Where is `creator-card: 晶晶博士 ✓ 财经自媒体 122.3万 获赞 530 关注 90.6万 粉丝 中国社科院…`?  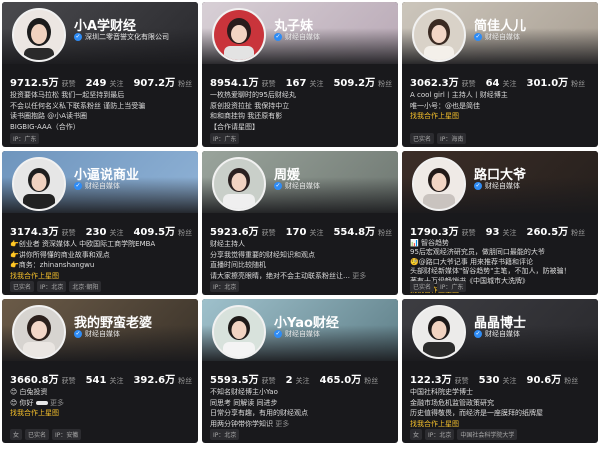 creator-card: 晶晶博士 ✓ 财经自媒体 122.3万 获赞 530 关注 90.6万 粉丝 中国社科院… is located at coordinates (500, 371).